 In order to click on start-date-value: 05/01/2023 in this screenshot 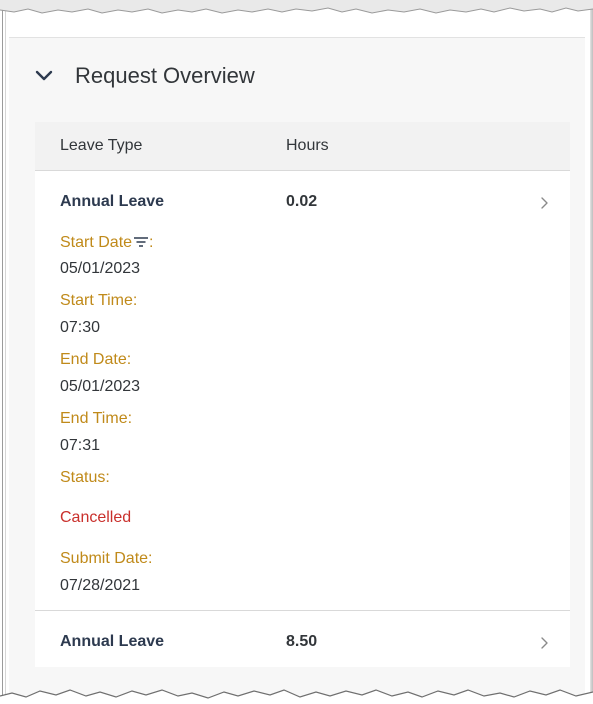, I will do `click(100, 268)`.